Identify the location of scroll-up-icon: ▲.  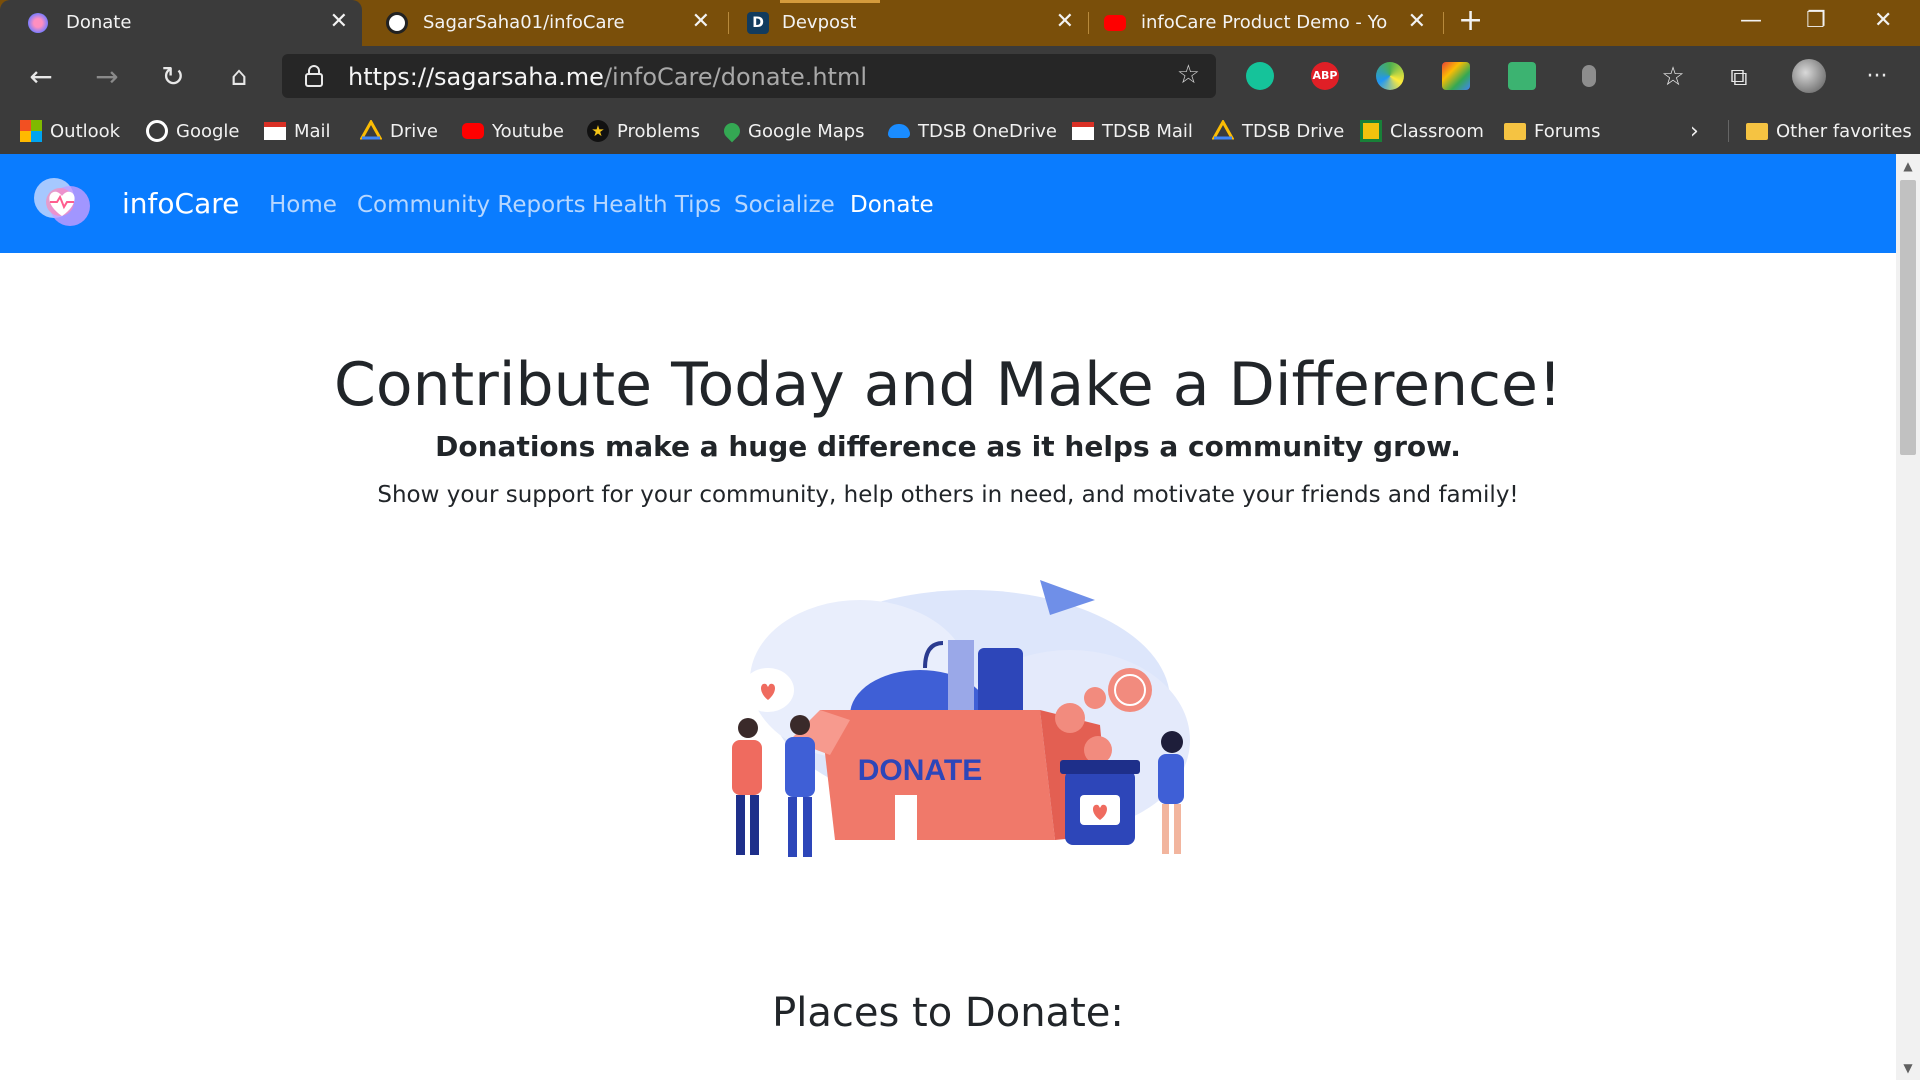
(1908, 166).